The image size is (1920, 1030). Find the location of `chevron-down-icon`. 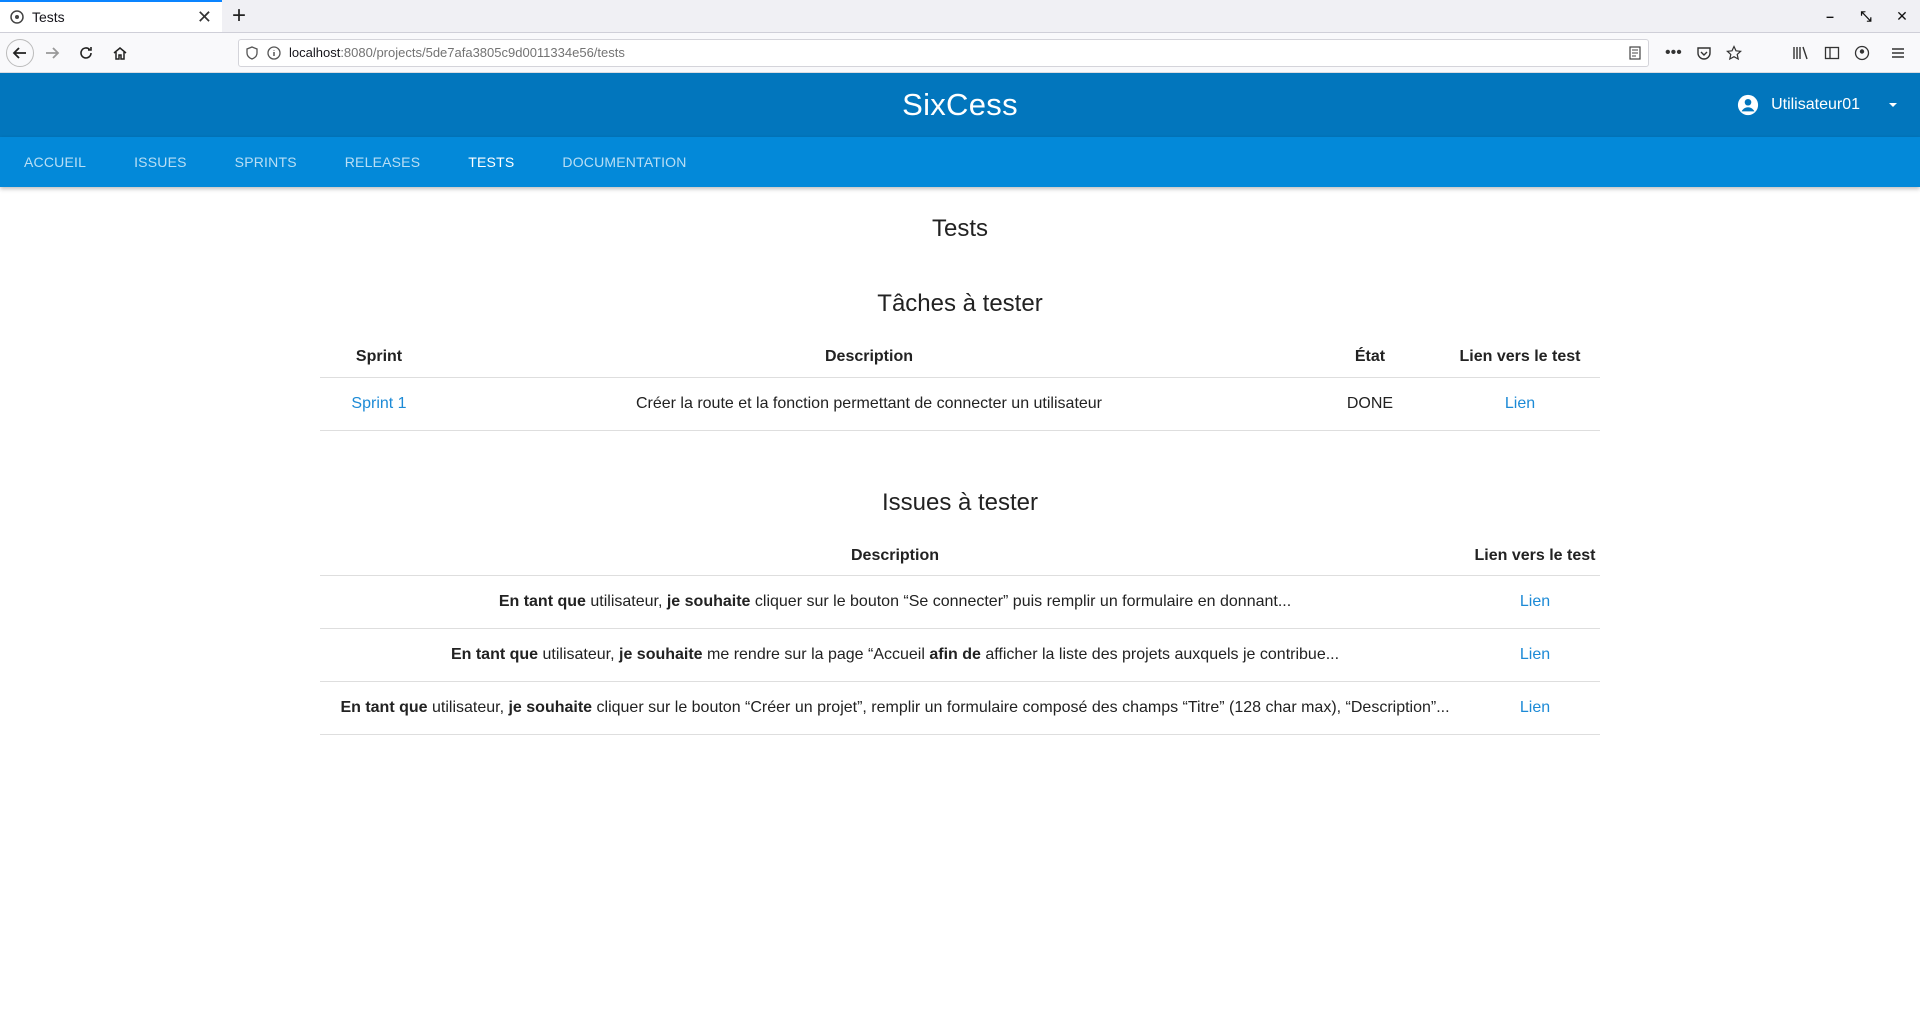

chevron-down-icon is located at coordinates (1893, 105).